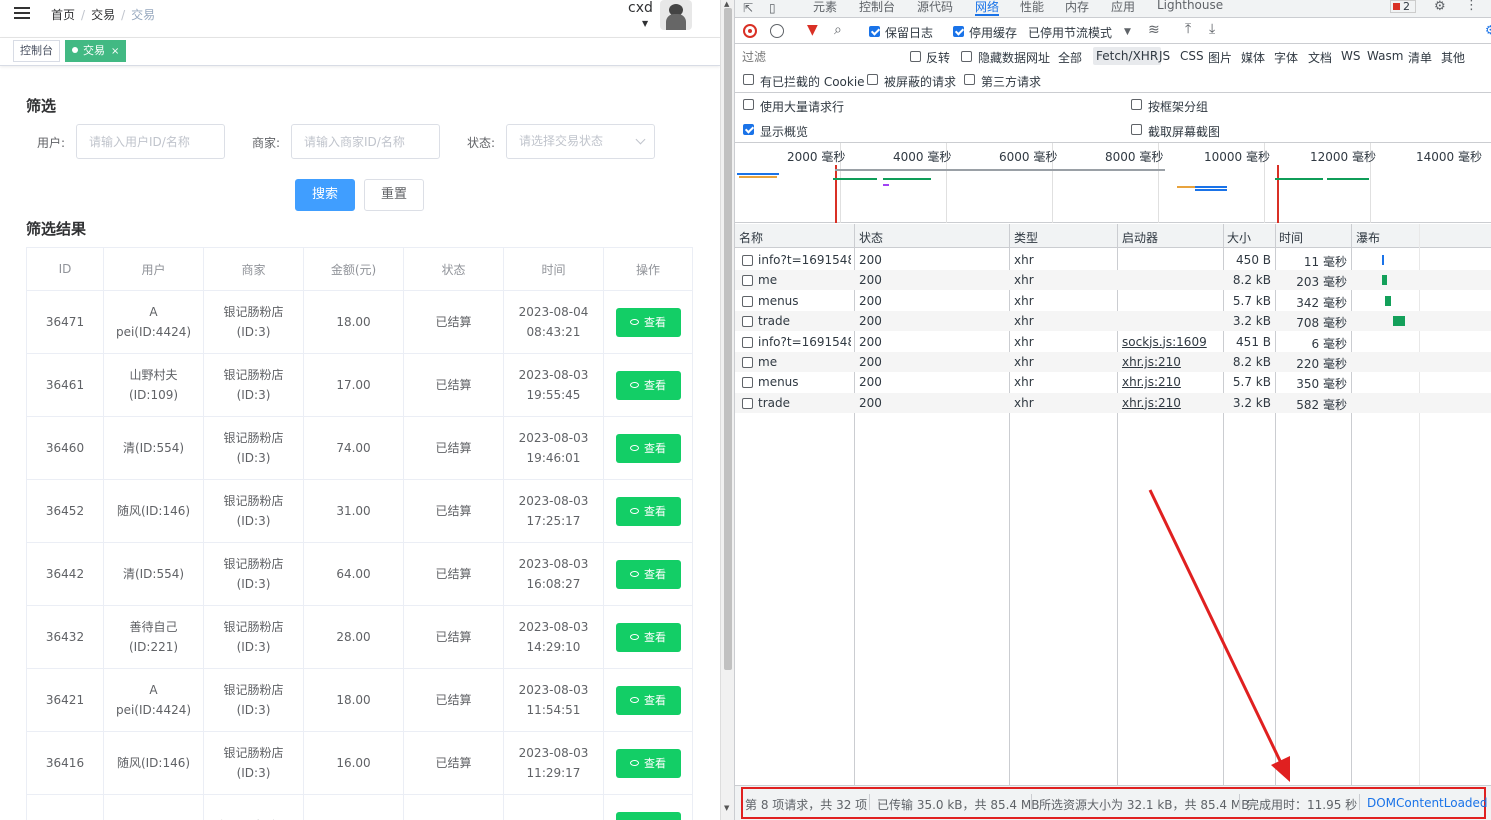 The image size is (1491, 820). Describe the element at coordinates (1026, 237) in the screenshot. I see `col-type: 类型` at that location.